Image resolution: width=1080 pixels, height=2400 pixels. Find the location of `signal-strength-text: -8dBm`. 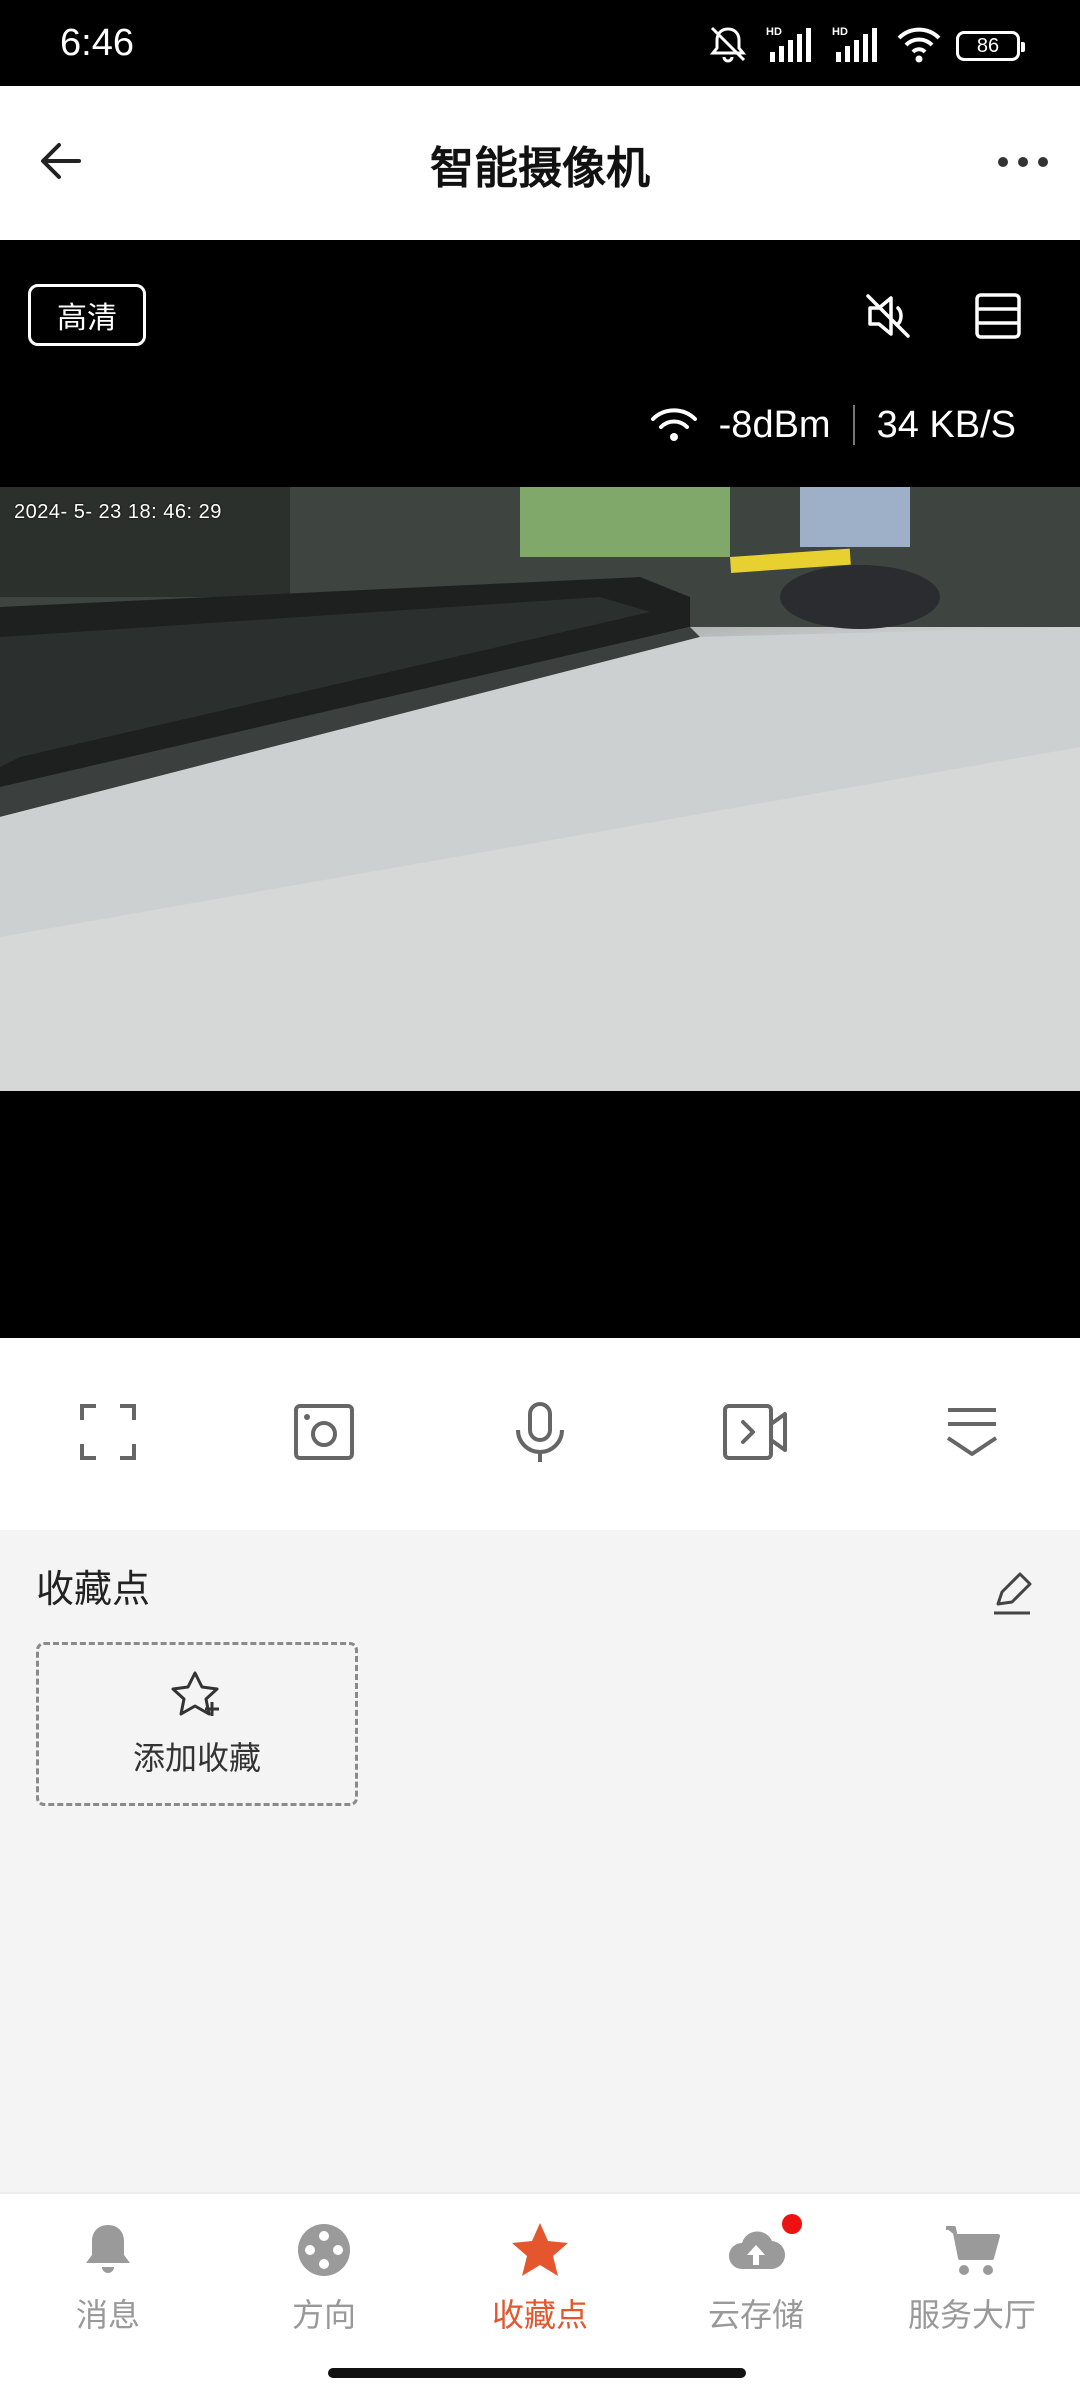

signal-strength-text: -8dBm is located at coordinates (774, 424).